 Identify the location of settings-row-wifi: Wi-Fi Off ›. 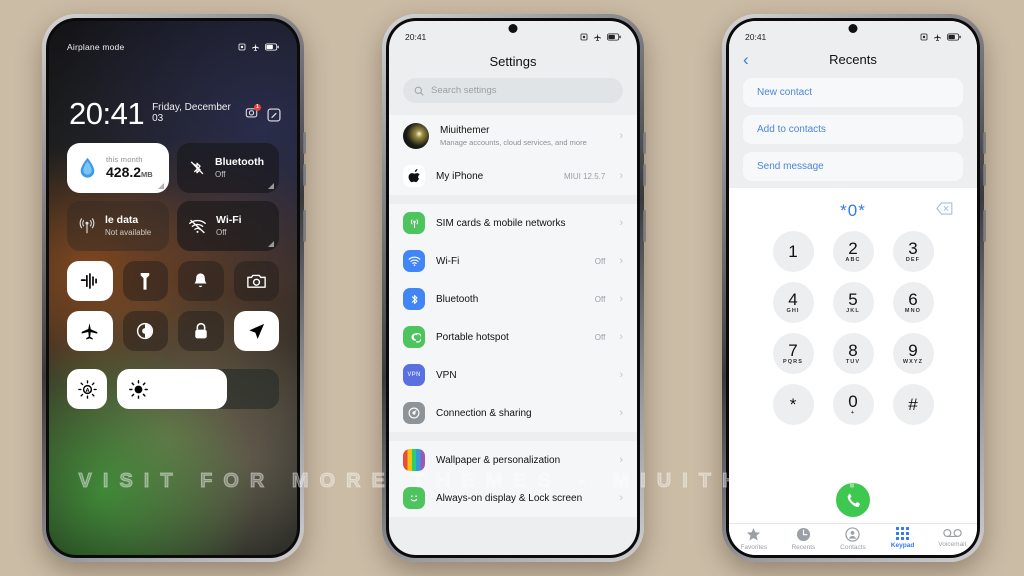
(513, 261).